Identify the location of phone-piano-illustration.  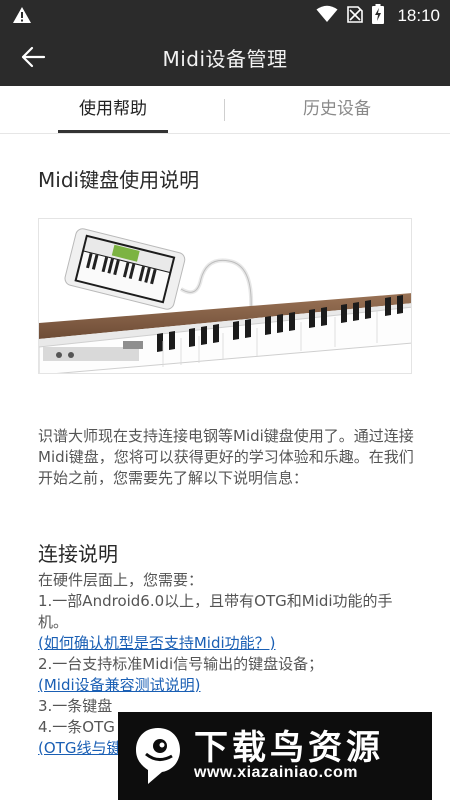
(225, 300).